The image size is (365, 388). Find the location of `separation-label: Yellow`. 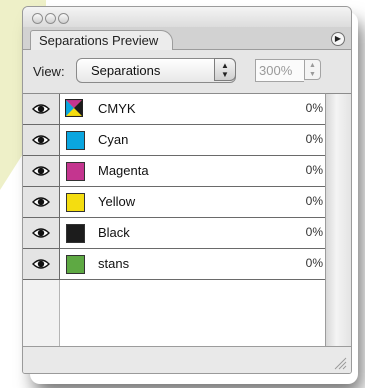

separation-label: Yellow is located at coordinates (117, 201).